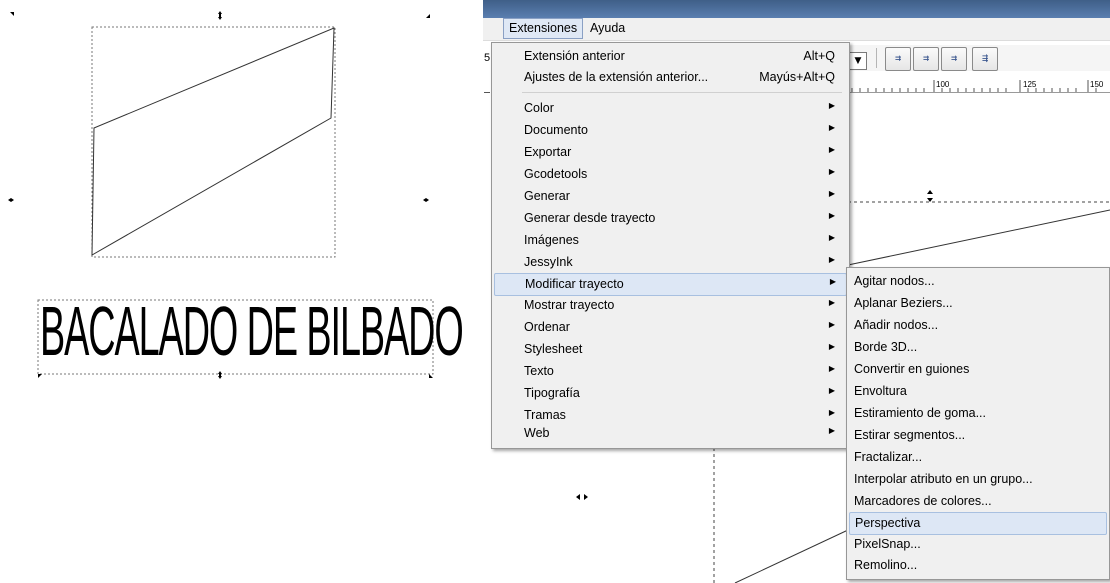 Image resolution: width=1110 pixels, height=583 pixels. What do you see at coordinates (553, 349) in the screenshot?
I see `menu-item-label: Stylesheet` at bounding box center [553, 349].